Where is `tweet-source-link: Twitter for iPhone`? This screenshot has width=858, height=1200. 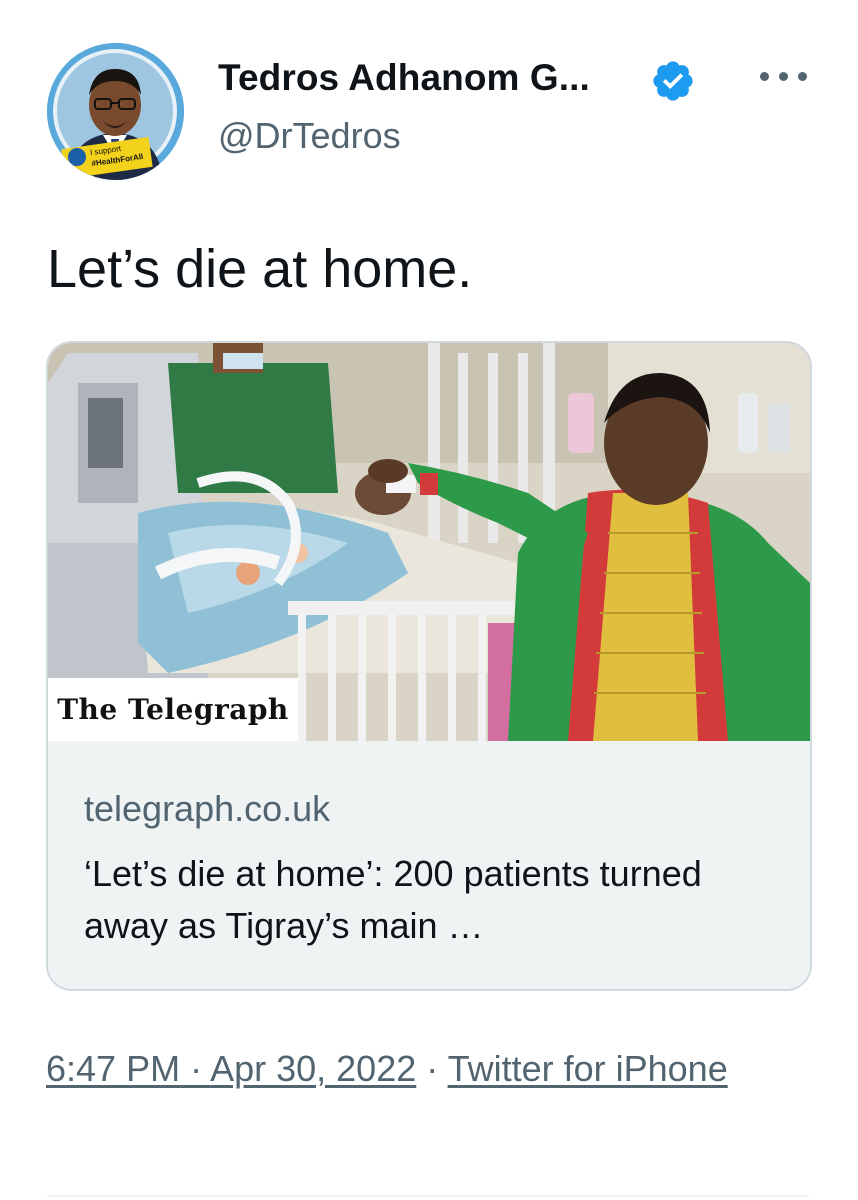
tweet-source-link: Twitter for iPhone is located at coordinates (588, 1068).